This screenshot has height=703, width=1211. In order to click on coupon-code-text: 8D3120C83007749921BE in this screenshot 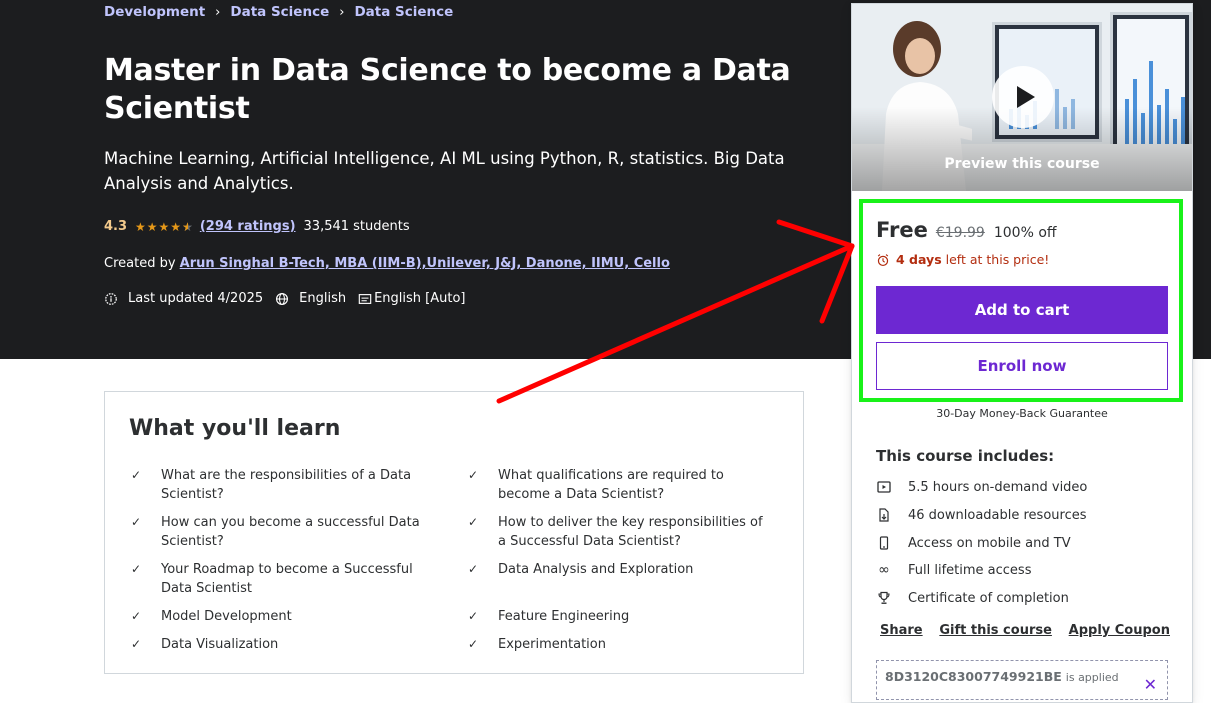, I will do `click(973, 676)`.